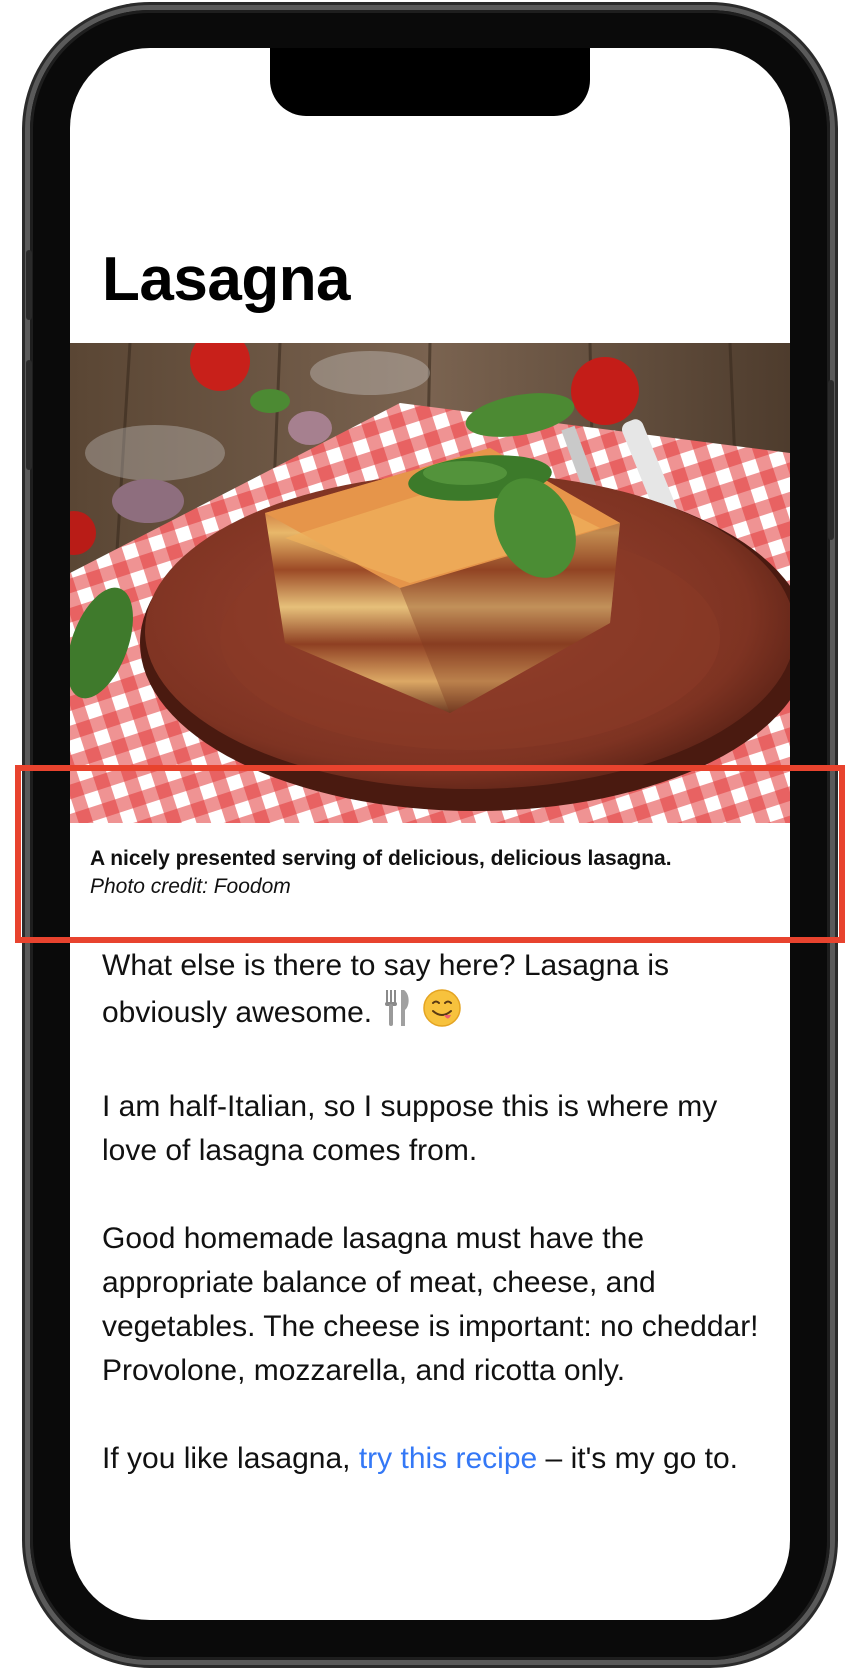  I want to click on photo-credit: Photo credit: Foodom, so click(190, 886).